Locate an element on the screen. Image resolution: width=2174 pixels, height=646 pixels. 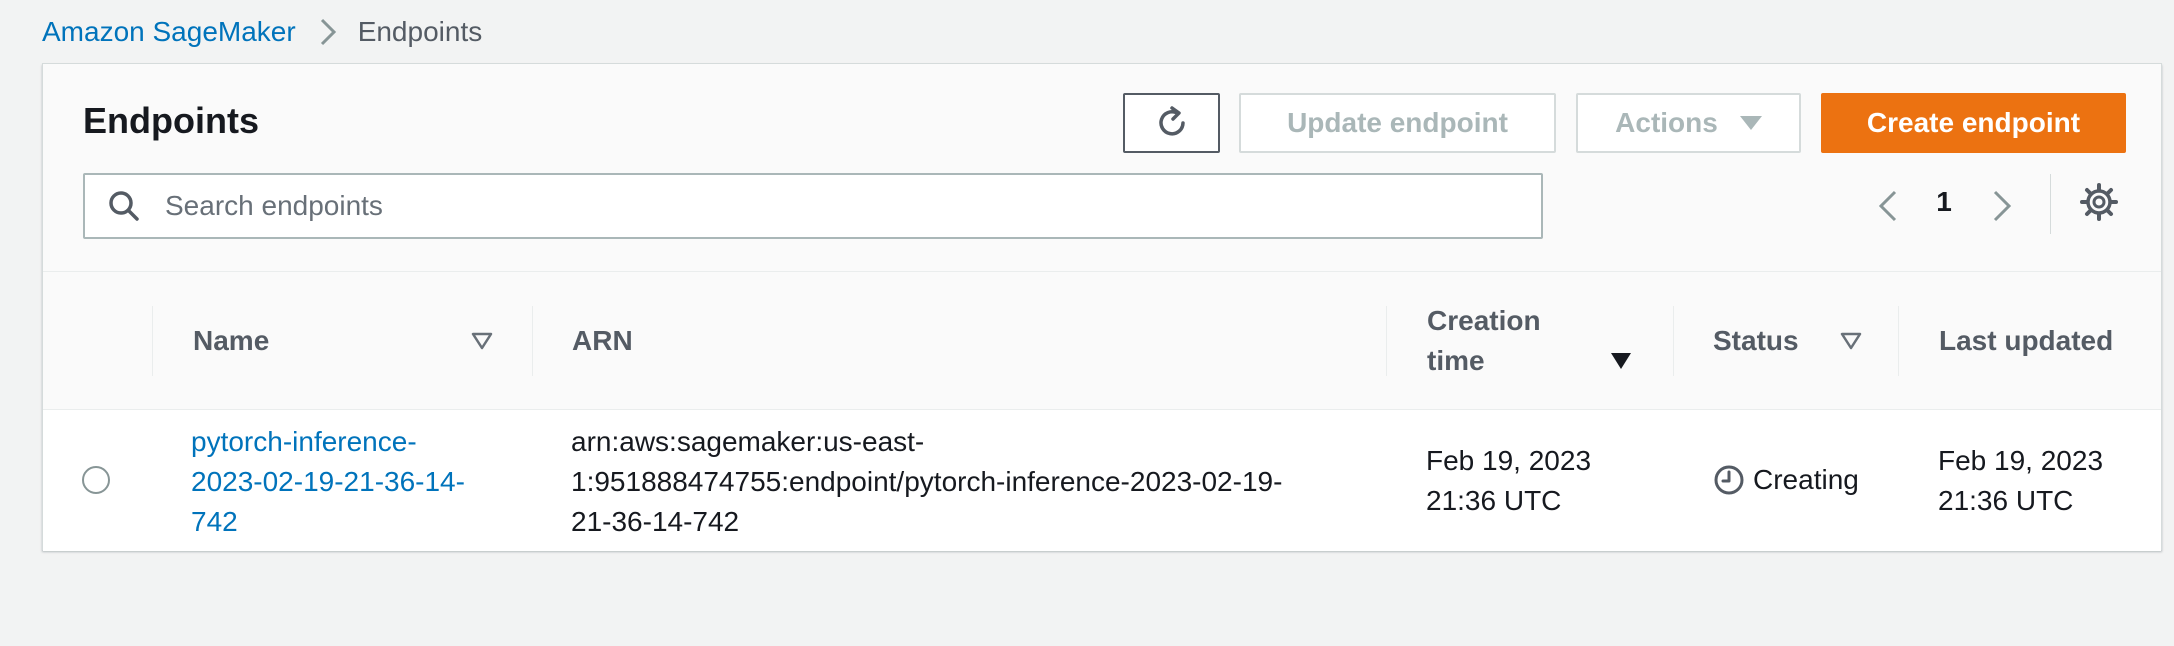
refresh-button is located at coordinates (1171, 123).